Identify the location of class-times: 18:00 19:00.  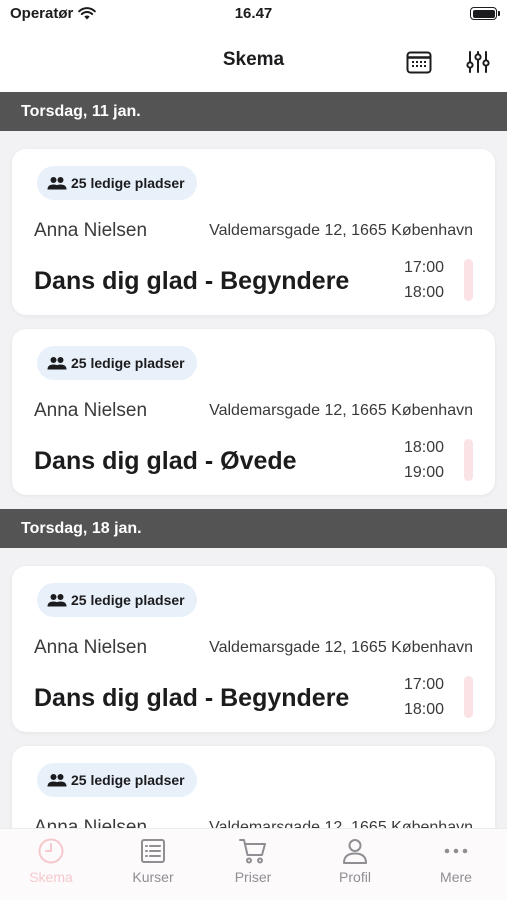
(424, 460).